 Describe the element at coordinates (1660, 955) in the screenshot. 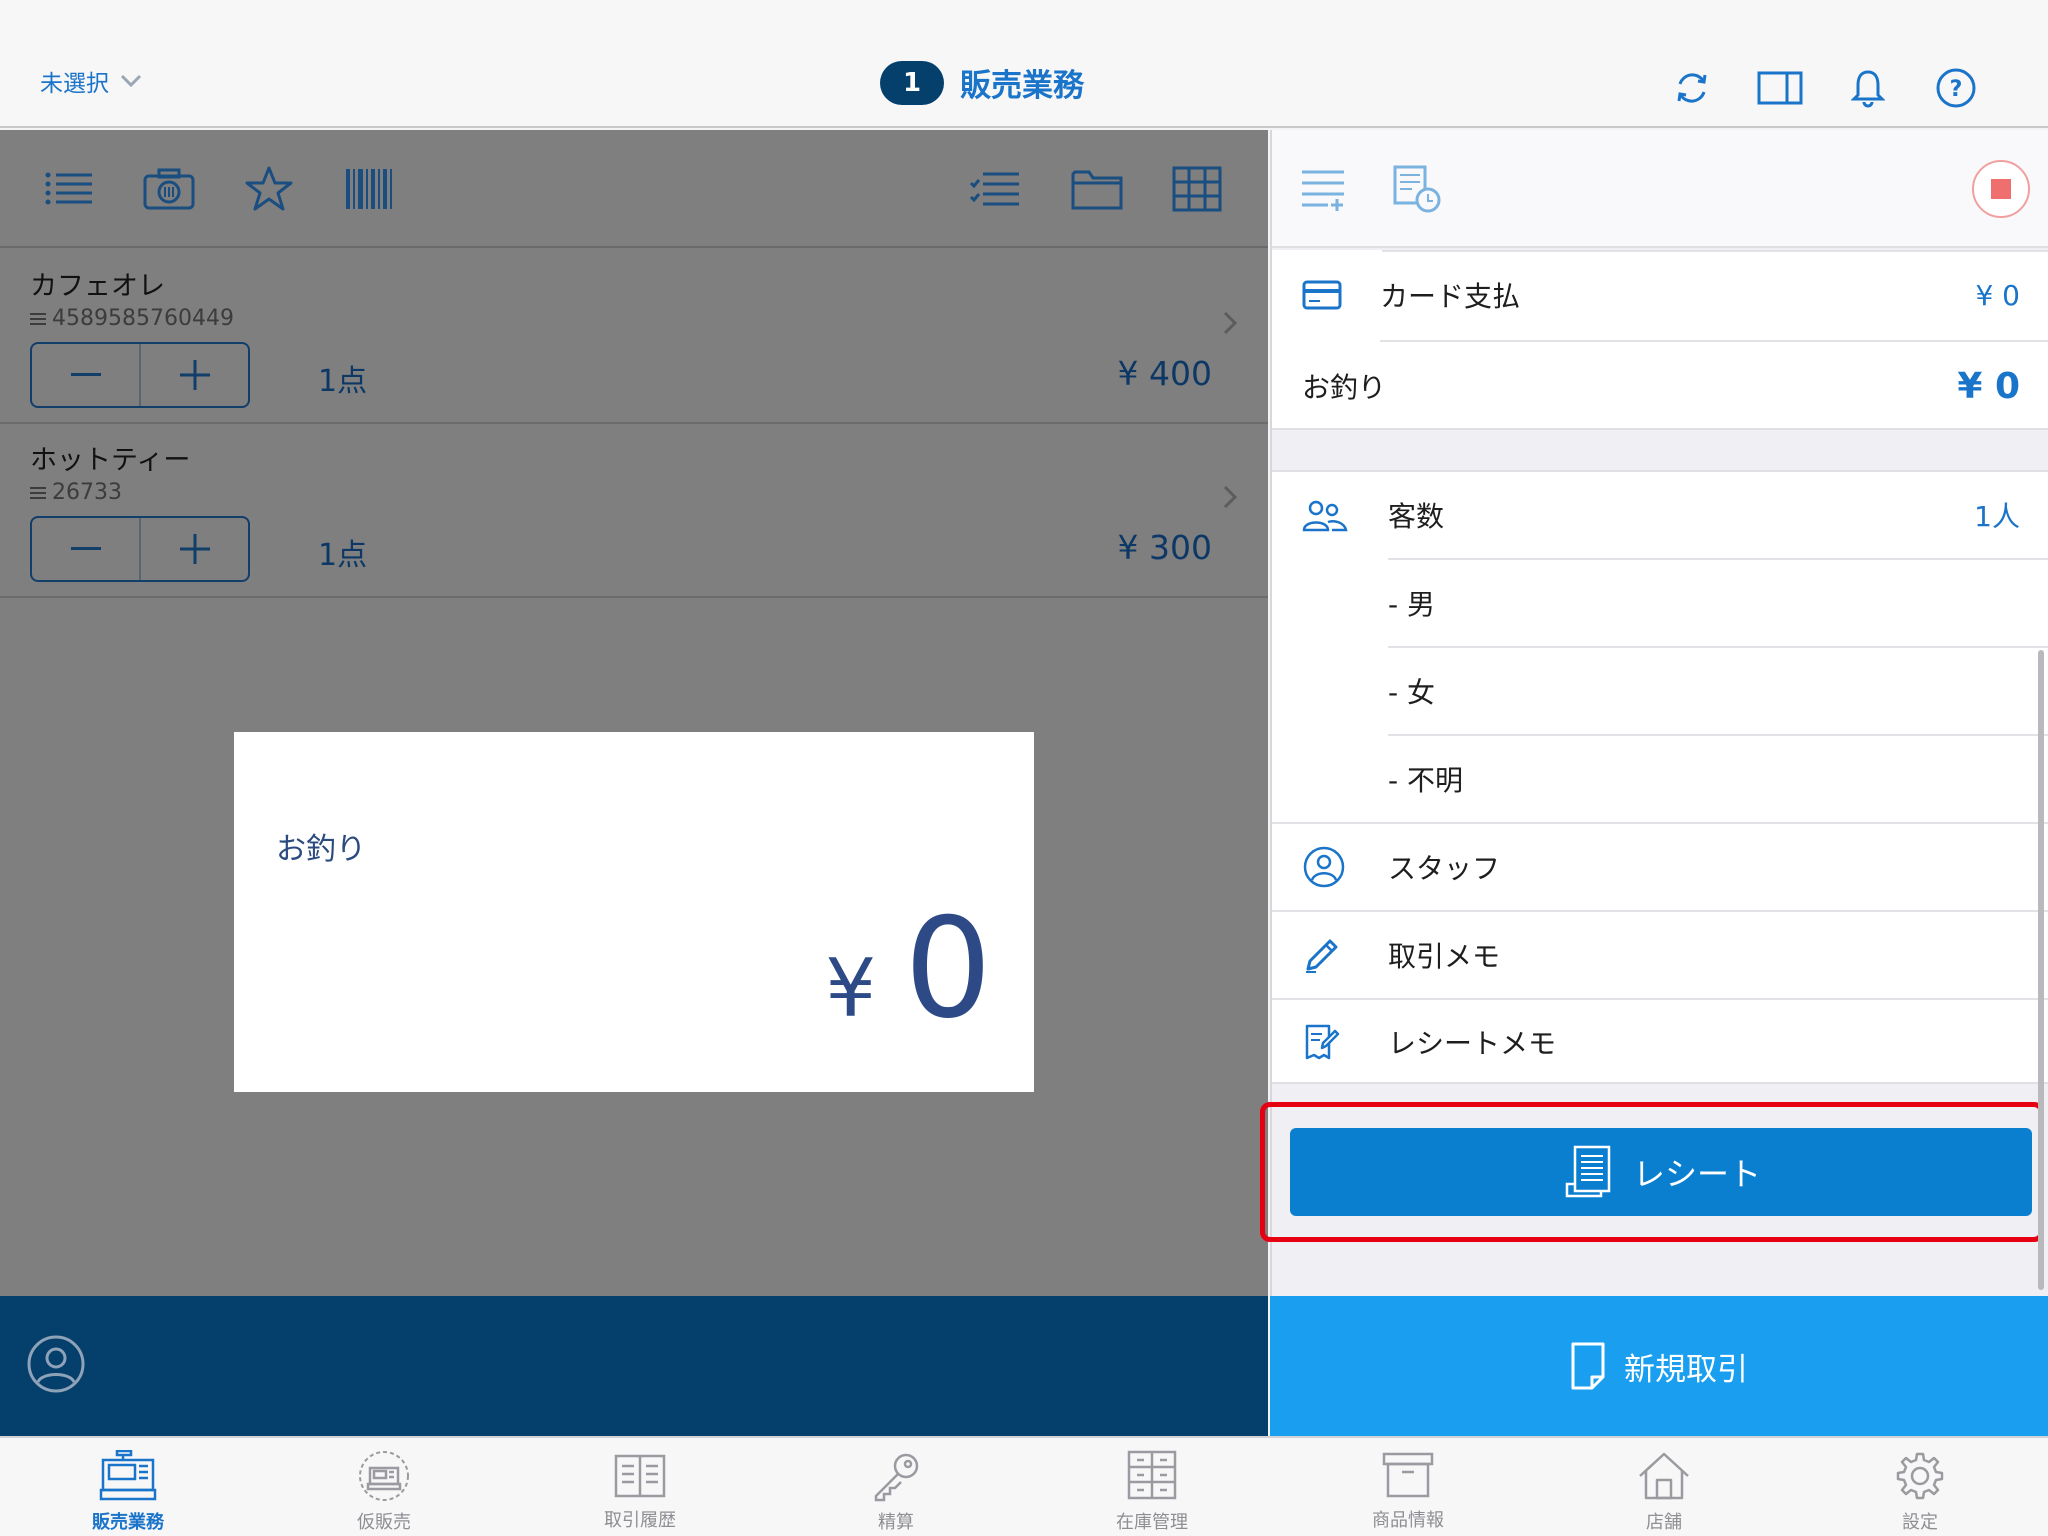

I see `transaction-memo-row: 取引メモ` at that location.